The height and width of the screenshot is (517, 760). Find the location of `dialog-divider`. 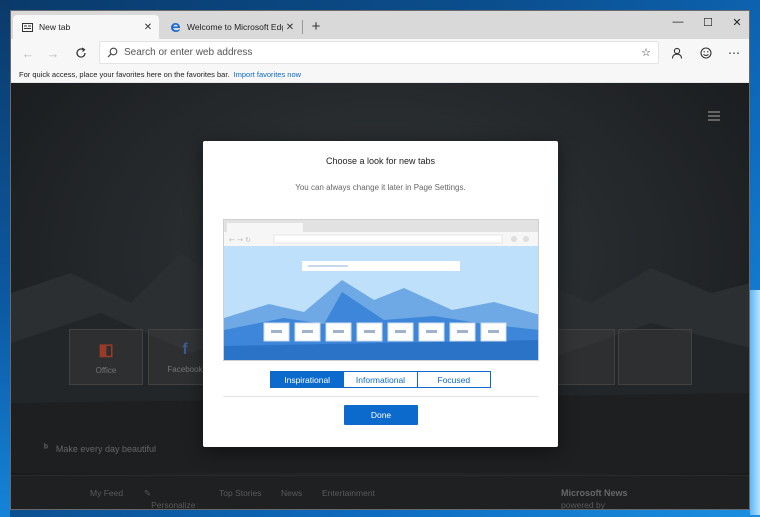

dialog-divider is located at coordinates (380, 396).